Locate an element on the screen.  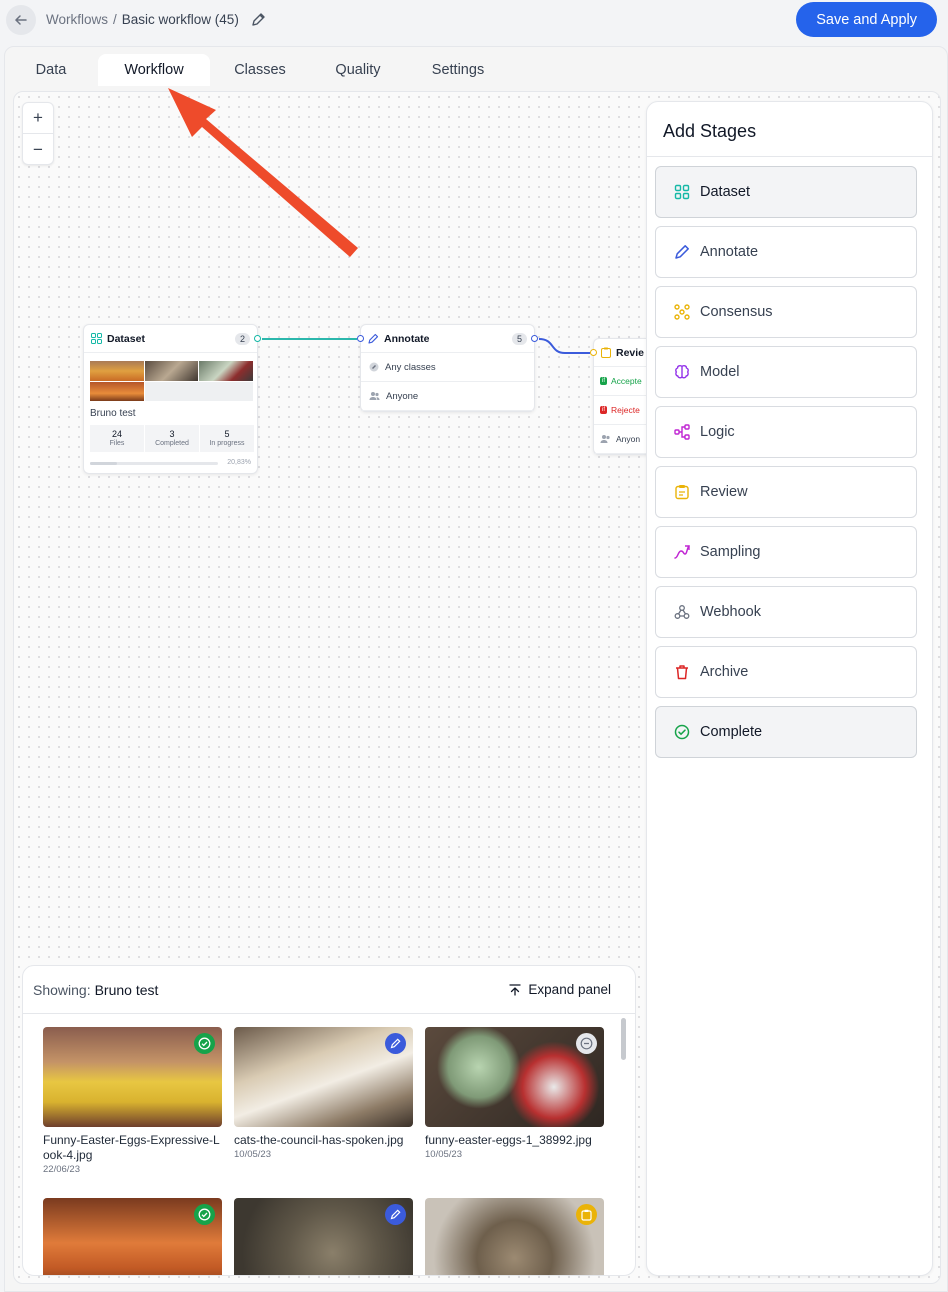
stage-webhook: Webhook is located at coordinates (786, 612).